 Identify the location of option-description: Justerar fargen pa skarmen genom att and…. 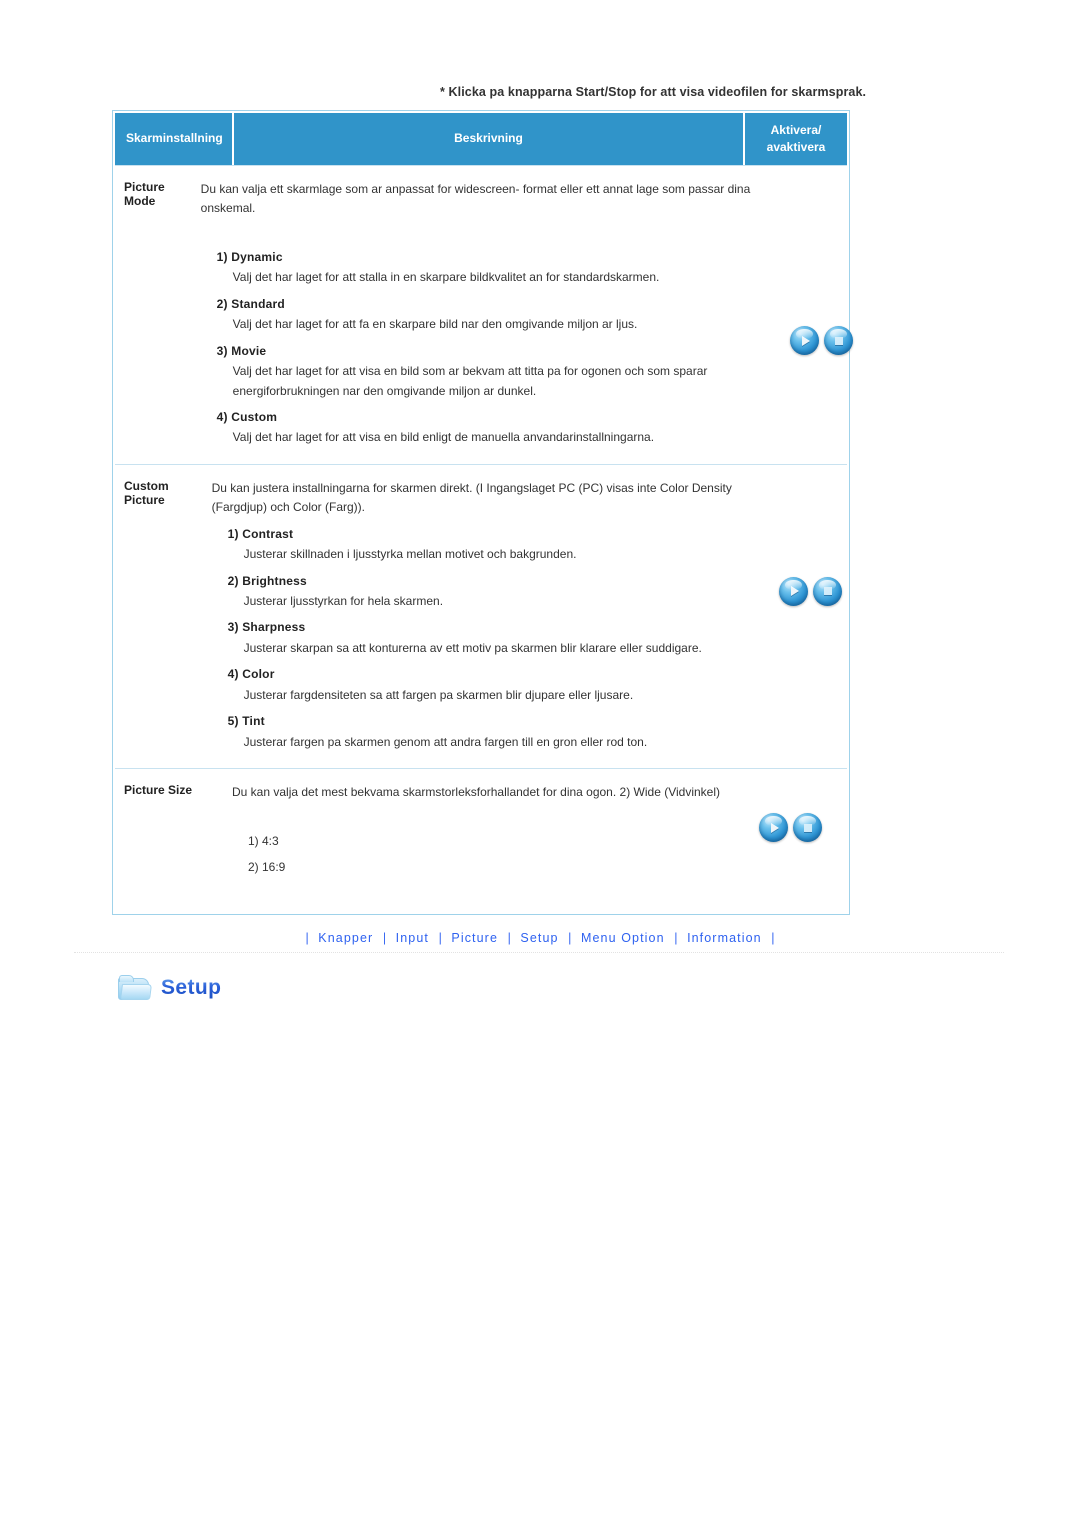
(445, 741).